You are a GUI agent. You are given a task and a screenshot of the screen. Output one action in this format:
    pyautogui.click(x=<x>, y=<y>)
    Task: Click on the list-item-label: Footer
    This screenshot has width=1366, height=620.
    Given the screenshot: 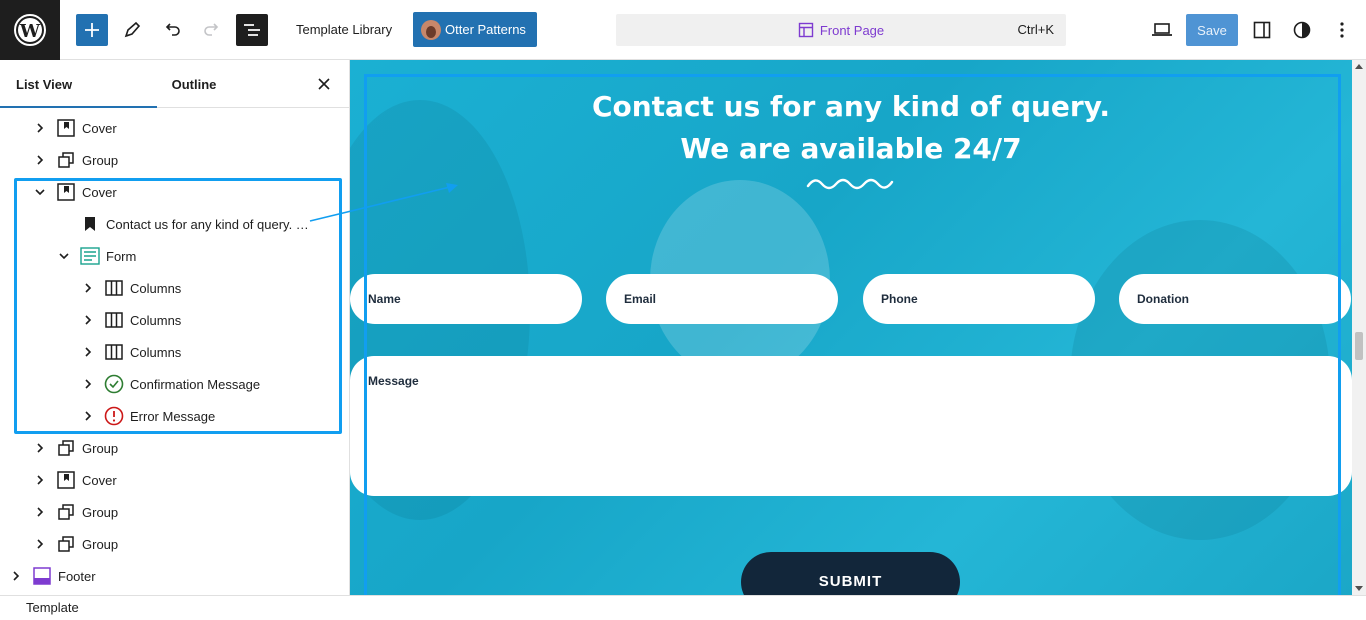 What is the action you would take?
    pyautogui.click(x=77, y=576)
    